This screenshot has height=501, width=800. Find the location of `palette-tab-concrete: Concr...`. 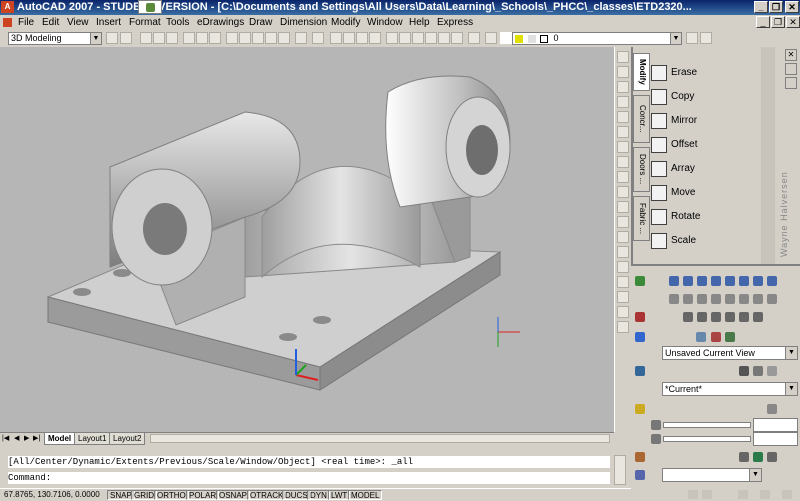

palette-tab-concrete: Concr... is located at coordinates (641, 119).